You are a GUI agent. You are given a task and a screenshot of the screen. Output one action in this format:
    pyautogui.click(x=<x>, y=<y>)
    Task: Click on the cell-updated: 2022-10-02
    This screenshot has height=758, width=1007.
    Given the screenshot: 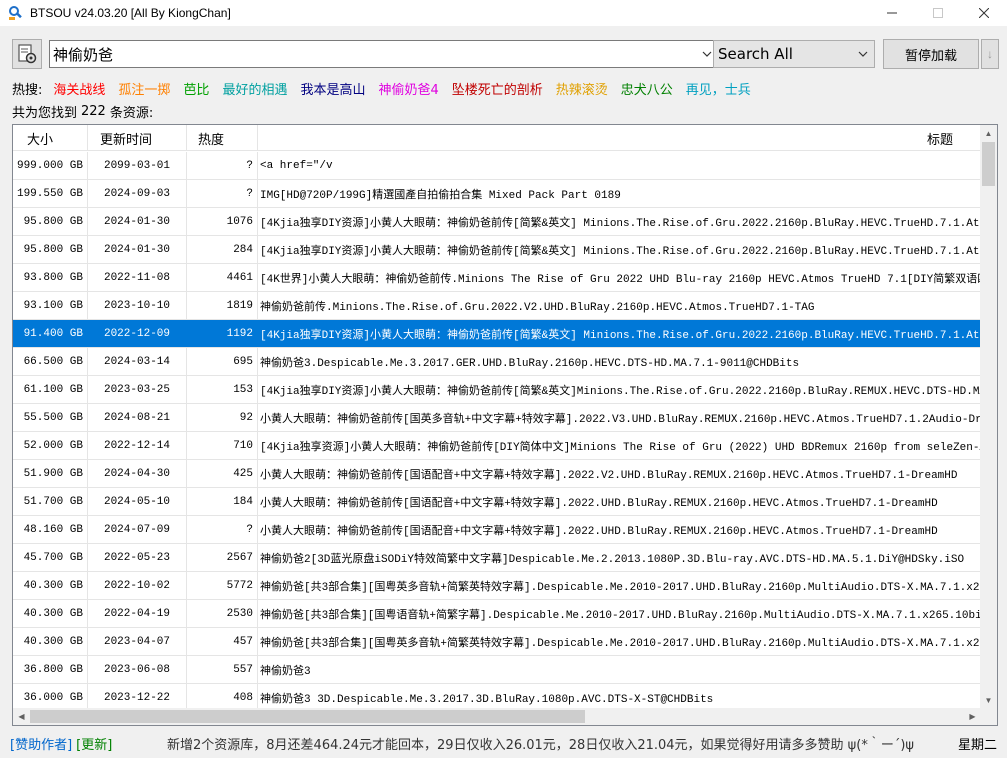 What is the action you would take?
    pyautogui.click(x=137, y=585)
    